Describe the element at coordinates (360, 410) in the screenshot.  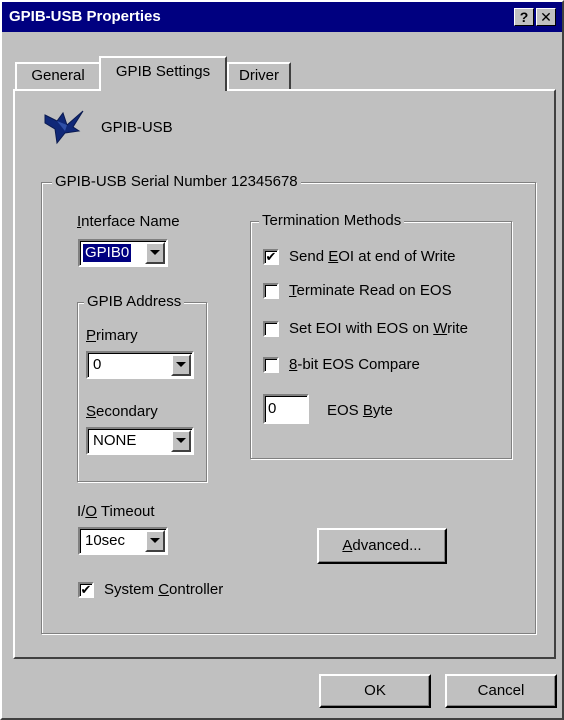
I see `eos-byte-label: EOS Byte` at that location.